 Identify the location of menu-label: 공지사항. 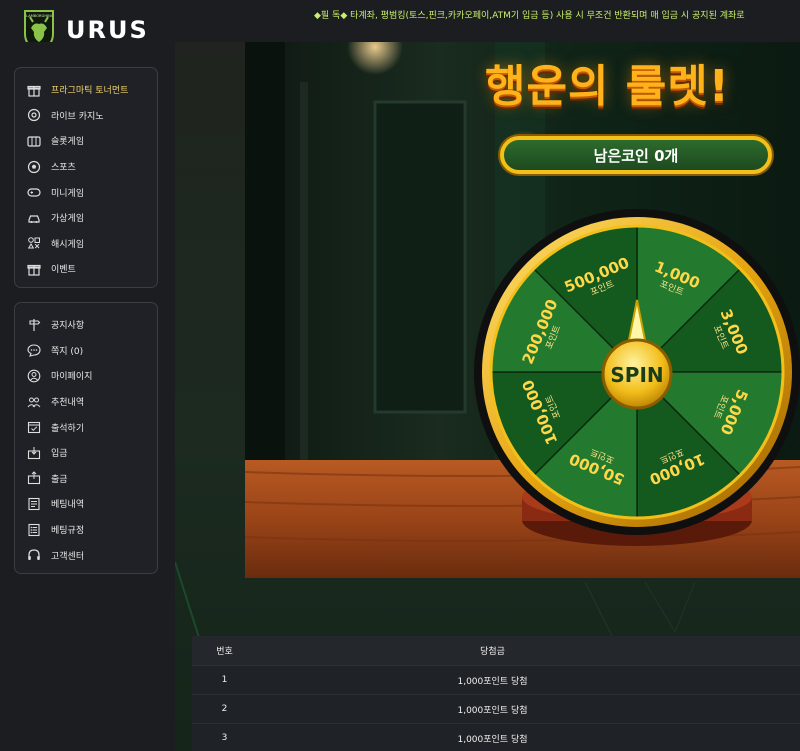
(68, 326).